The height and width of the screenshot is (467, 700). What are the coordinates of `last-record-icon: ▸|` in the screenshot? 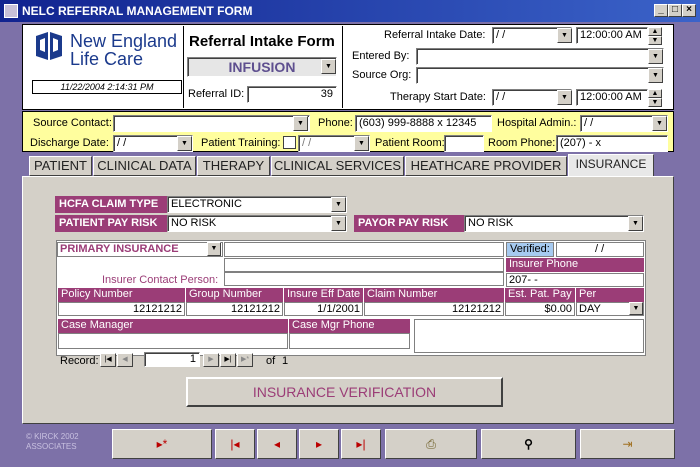 It's located at (361, 444).